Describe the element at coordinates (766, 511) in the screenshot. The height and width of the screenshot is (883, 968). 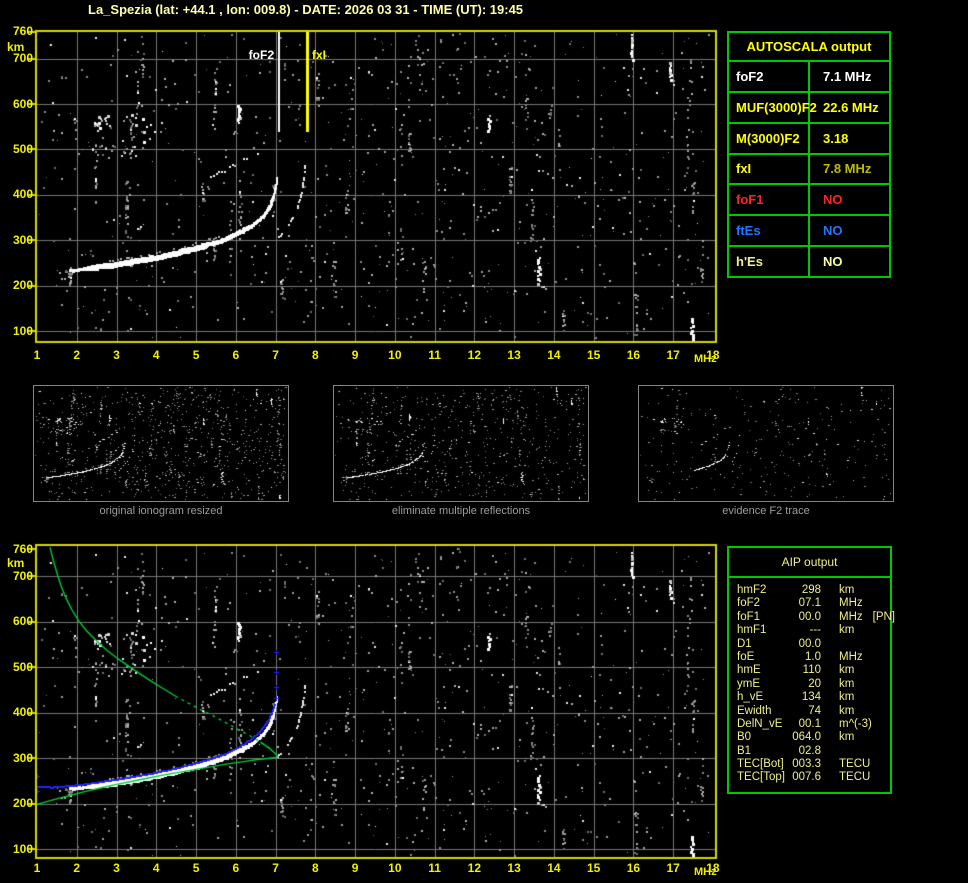
I see `thumbnail-caption-evidence: evidence F2 trace` at that location.